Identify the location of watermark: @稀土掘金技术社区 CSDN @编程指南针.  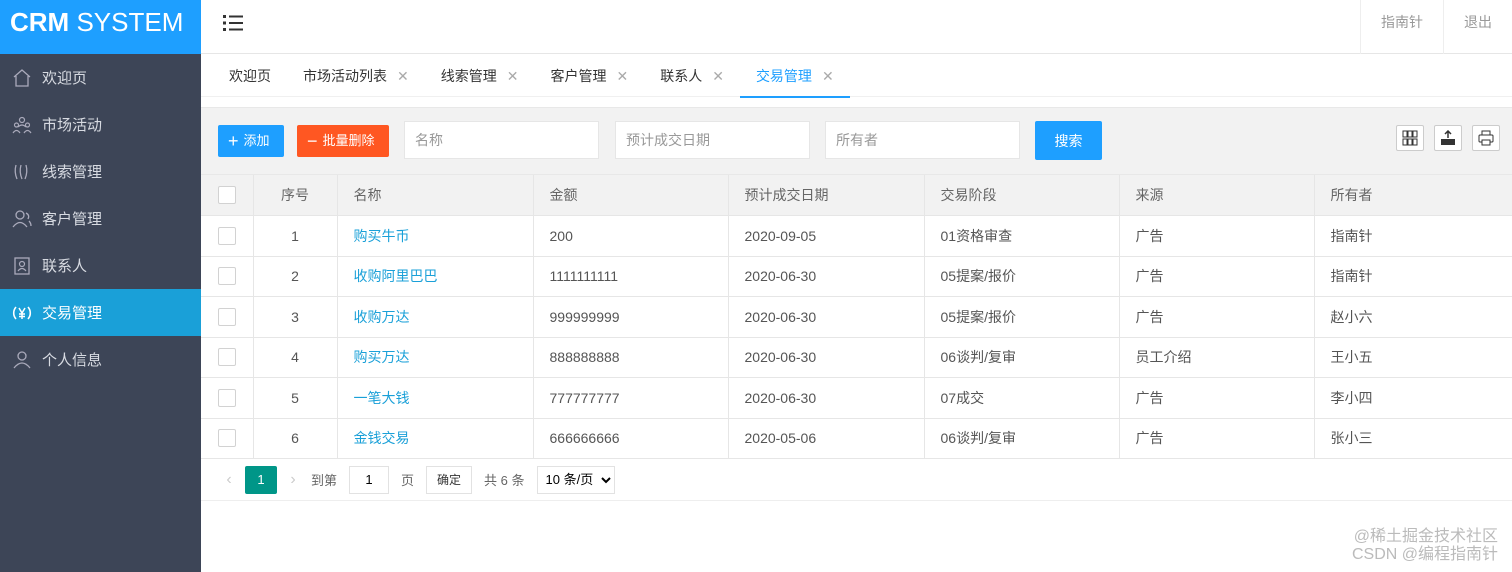
(1425, 546).